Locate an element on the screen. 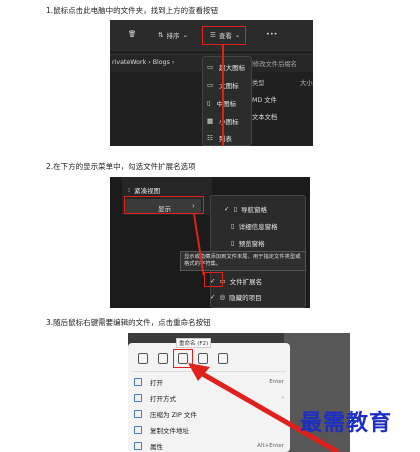 This screenshot has height=452, width=420. step-1-text: 1.鼠标点击此电脑中的文件夹，找到上方的查看按钮 is located at coordinates (132, 10).